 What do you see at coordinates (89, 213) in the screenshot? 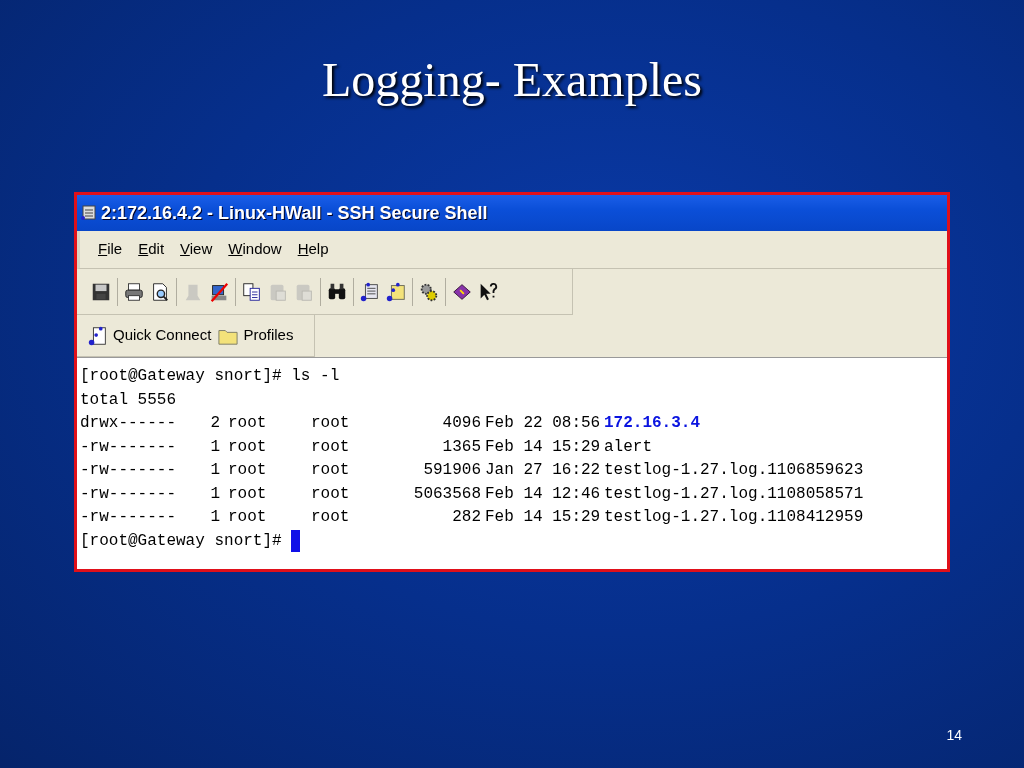
I see `terminal-app-icon` at bounding box center [89, 213].